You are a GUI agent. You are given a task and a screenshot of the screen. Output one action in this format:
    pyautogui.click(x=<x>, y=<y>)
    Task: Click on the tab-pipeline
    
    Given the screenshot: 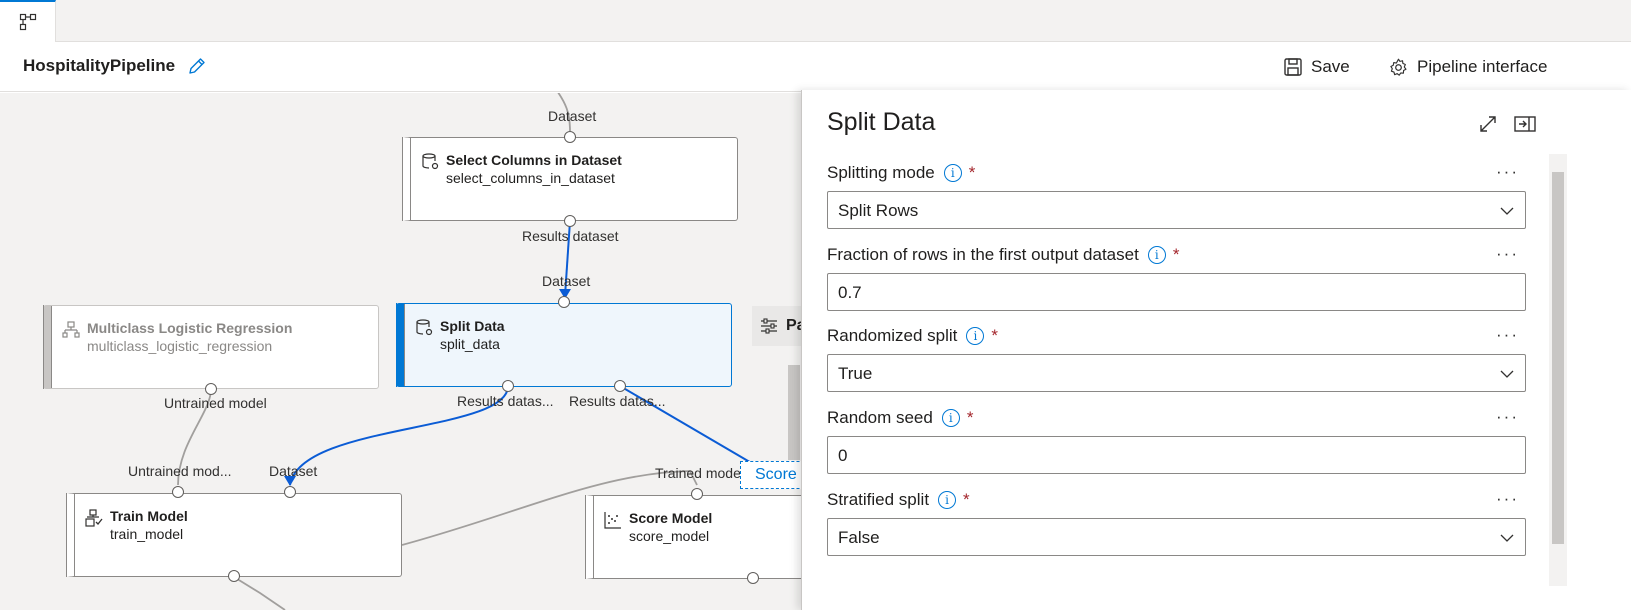 What is the action you would take?
    pyautogui.click(x=28, y=21)
    